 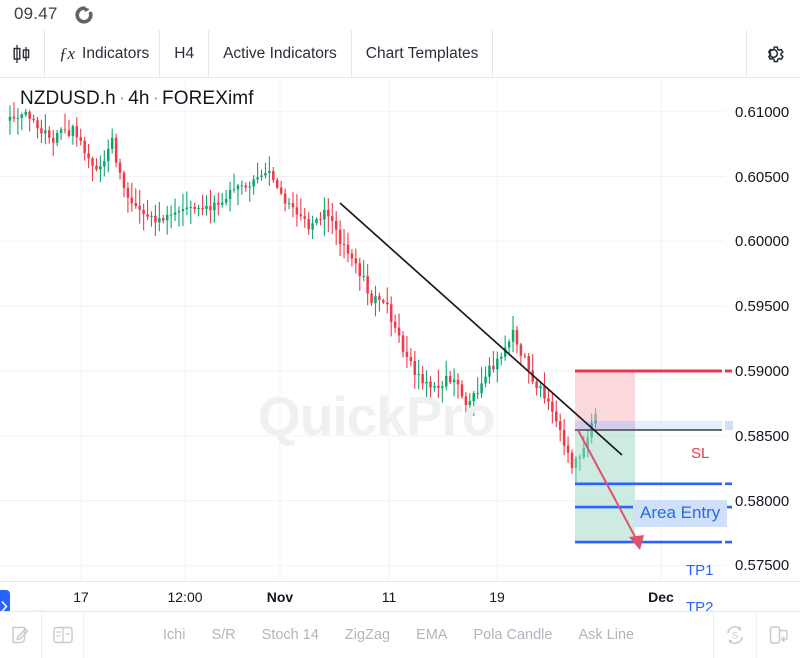 What do you see at coordinates (700, 570) in the screenshot?
I see `level-label-tp1: TP1` at bounding box center [700, 570].